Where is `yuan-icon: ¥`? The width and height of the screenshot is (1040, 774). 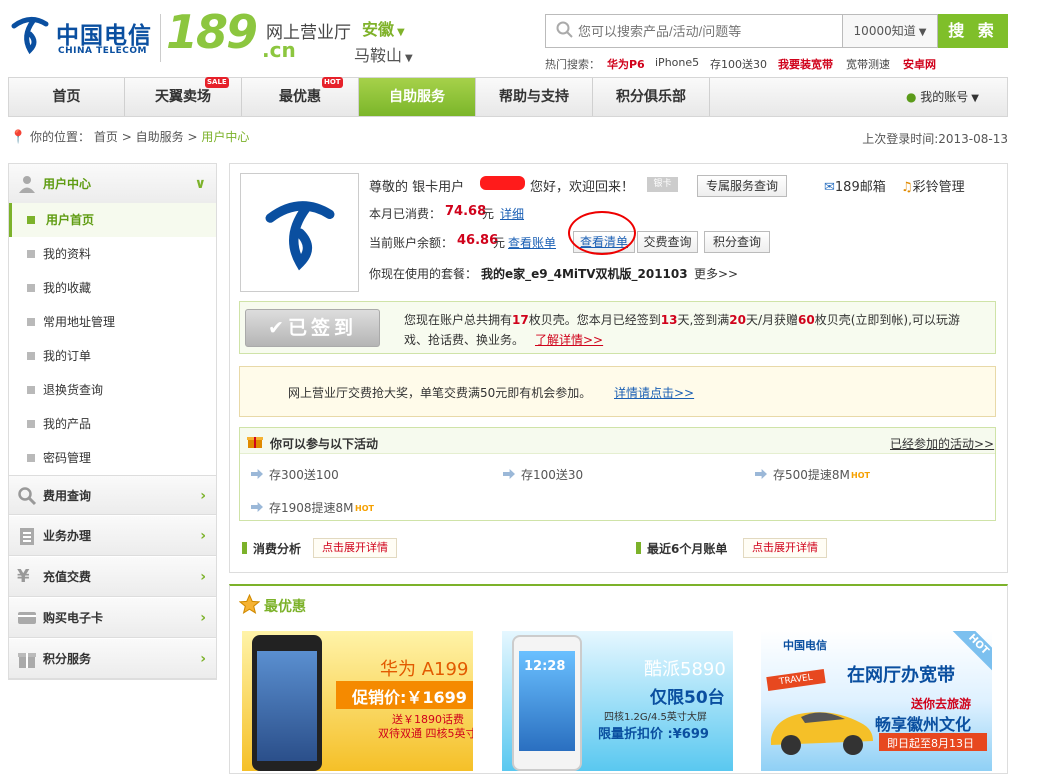
yuan-icon: ¥ is located at coordinates (23, 576).